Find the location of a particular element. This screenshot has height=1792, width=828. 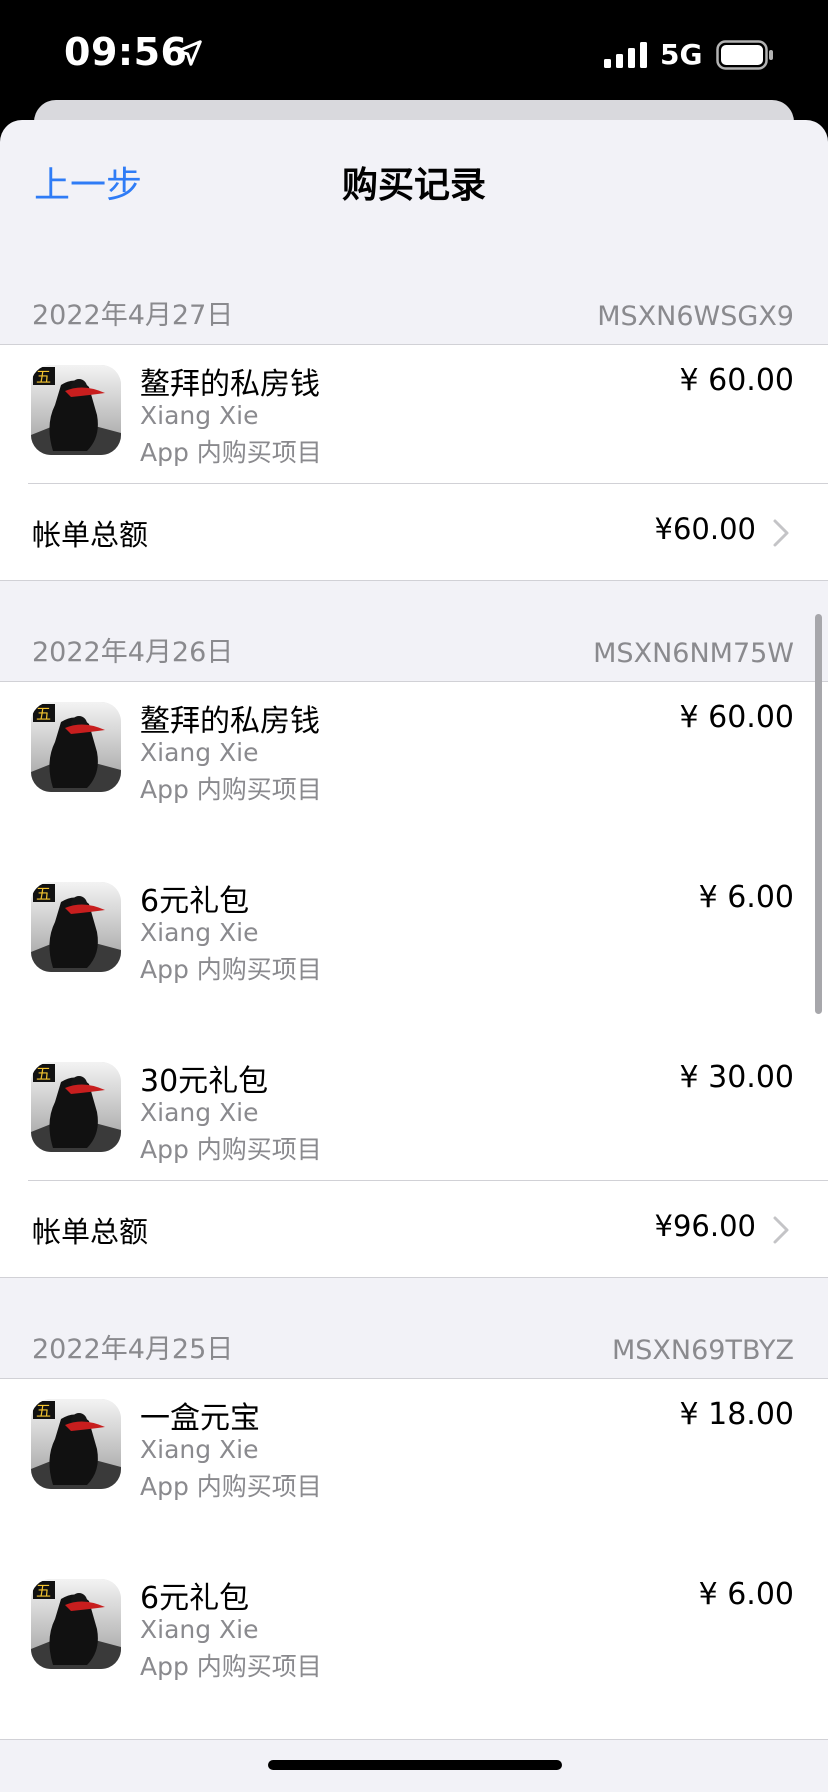

bill-total-row: 帐单总额 ¥96.00 is located at coordinates (428, 1228).